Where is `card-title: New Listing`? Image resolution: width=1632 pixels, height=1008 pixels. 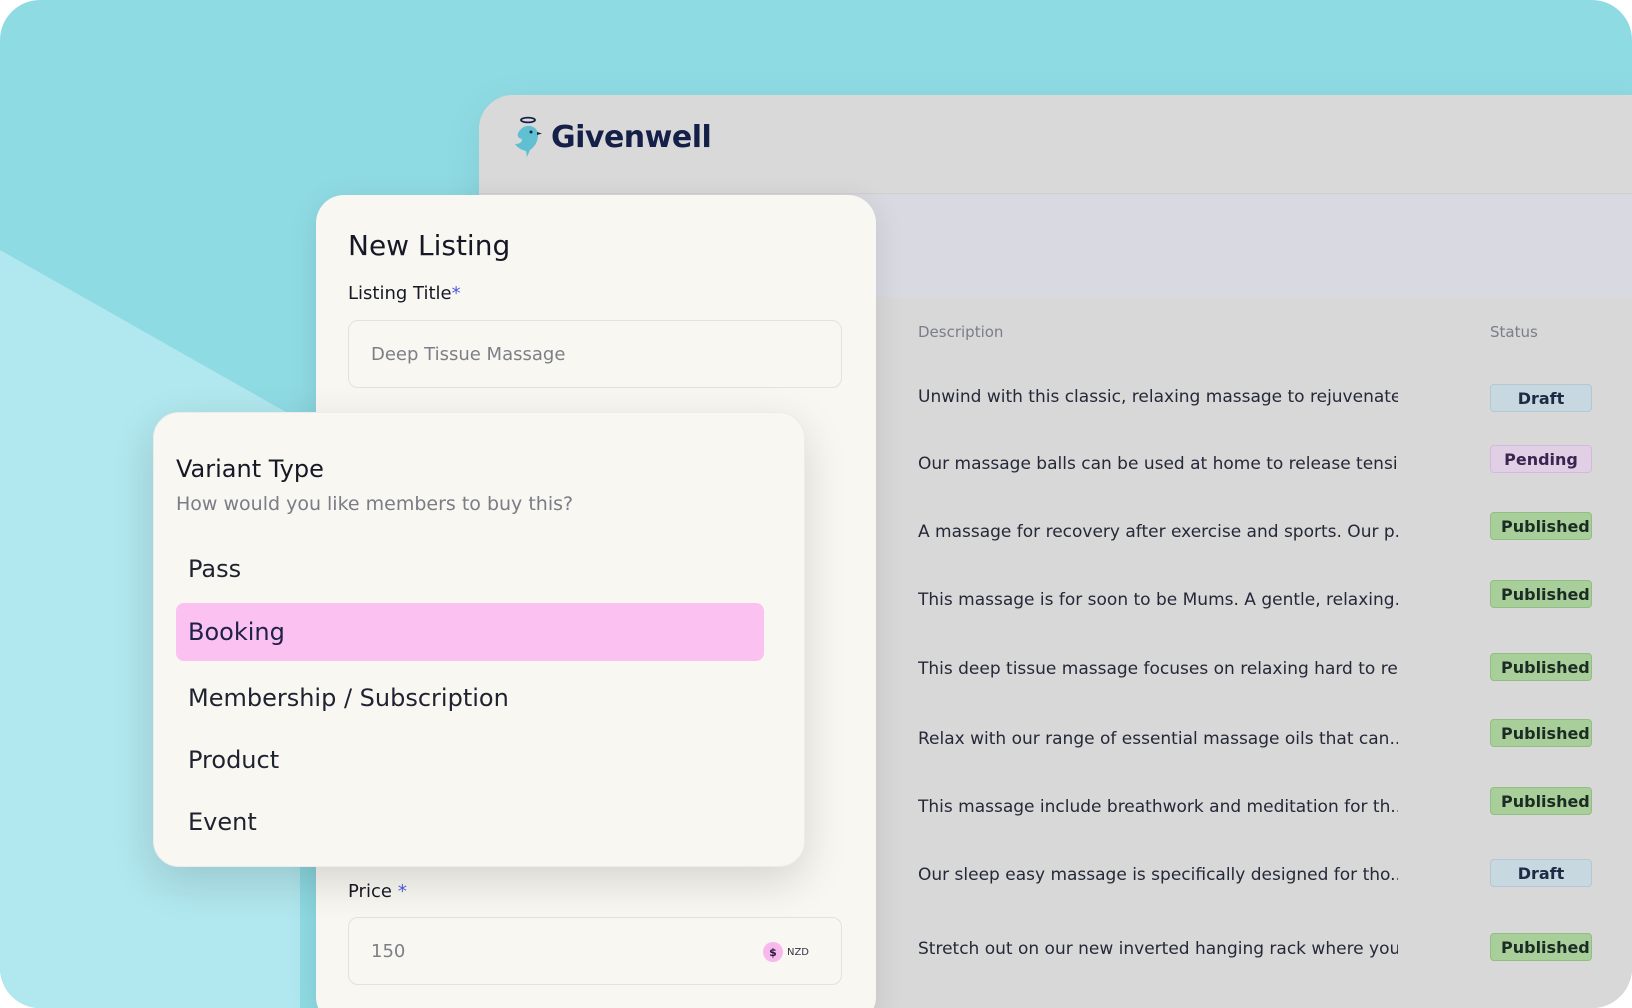 card-title: New Listing is located at coordinates (429, 245).